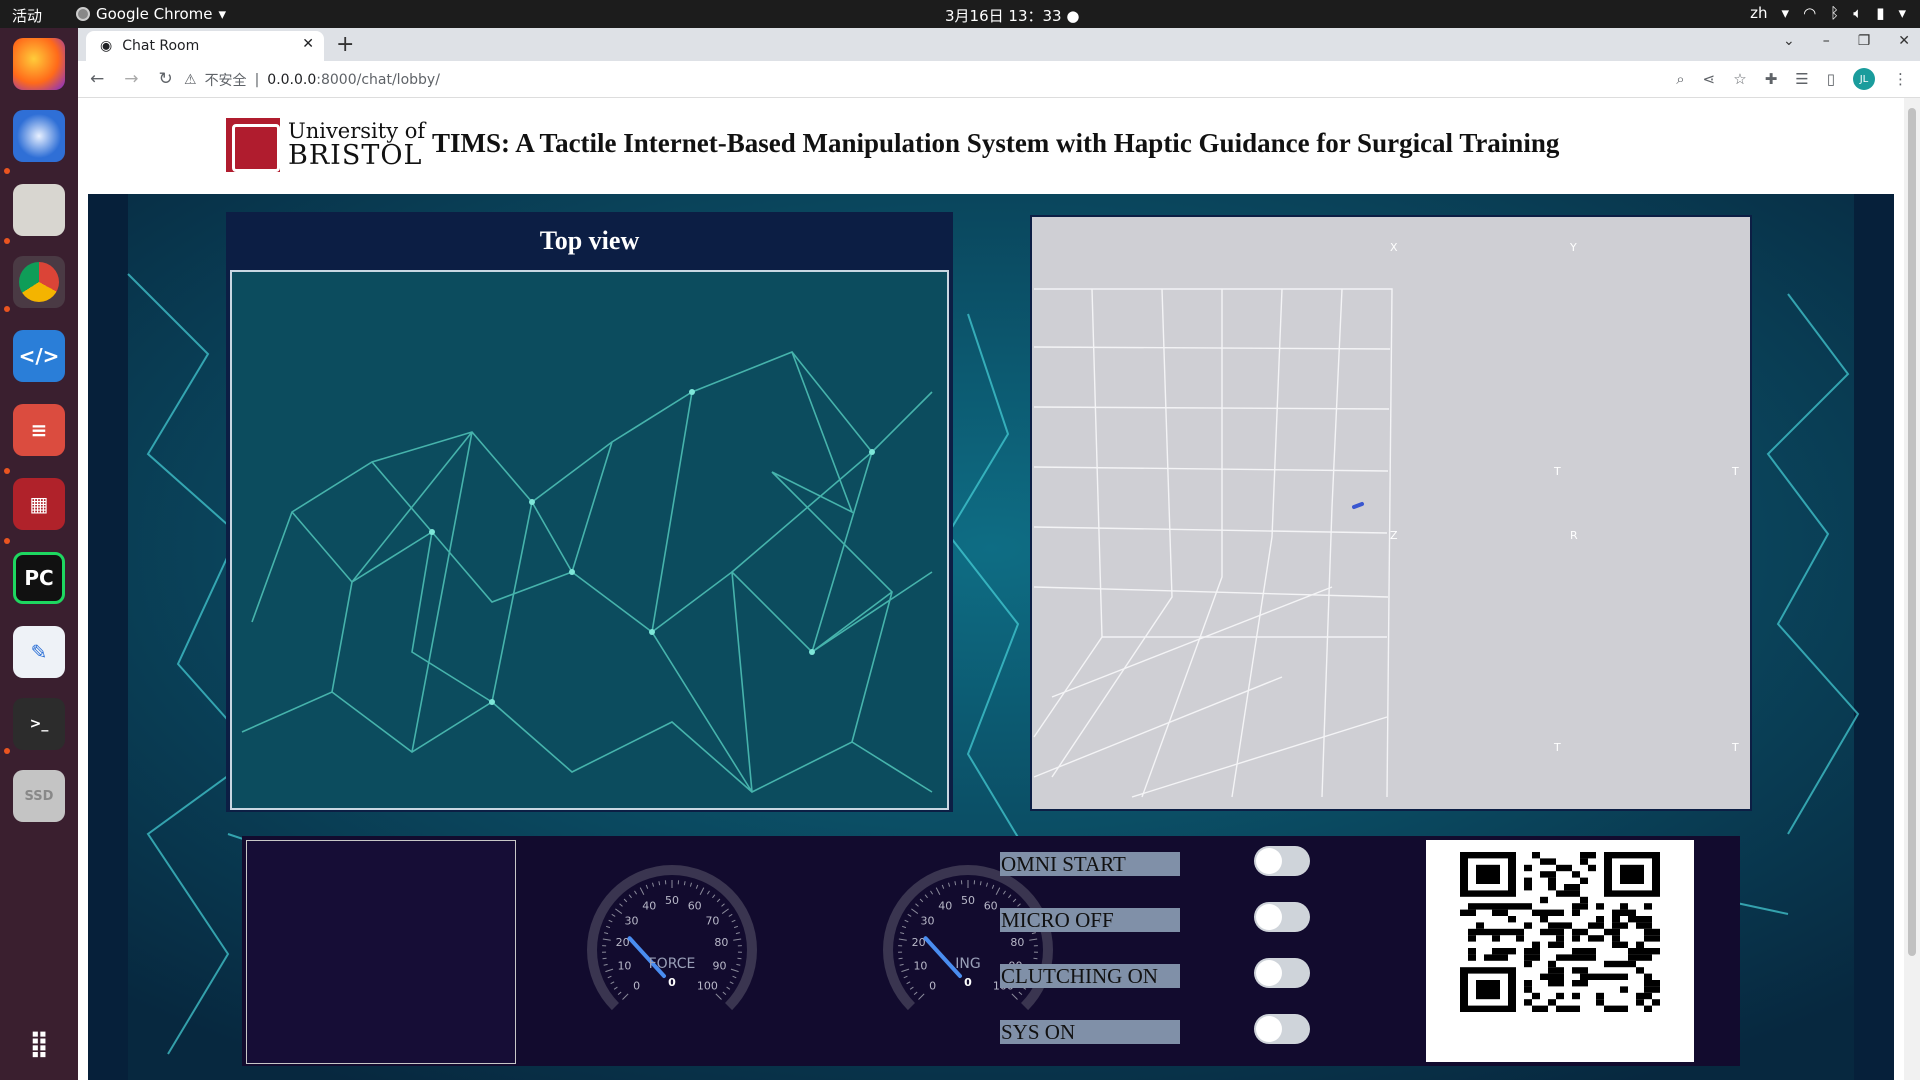 The image size is (1920, 1080). I want to click on tab-search-icon: ⌄, so click(1789, 41).